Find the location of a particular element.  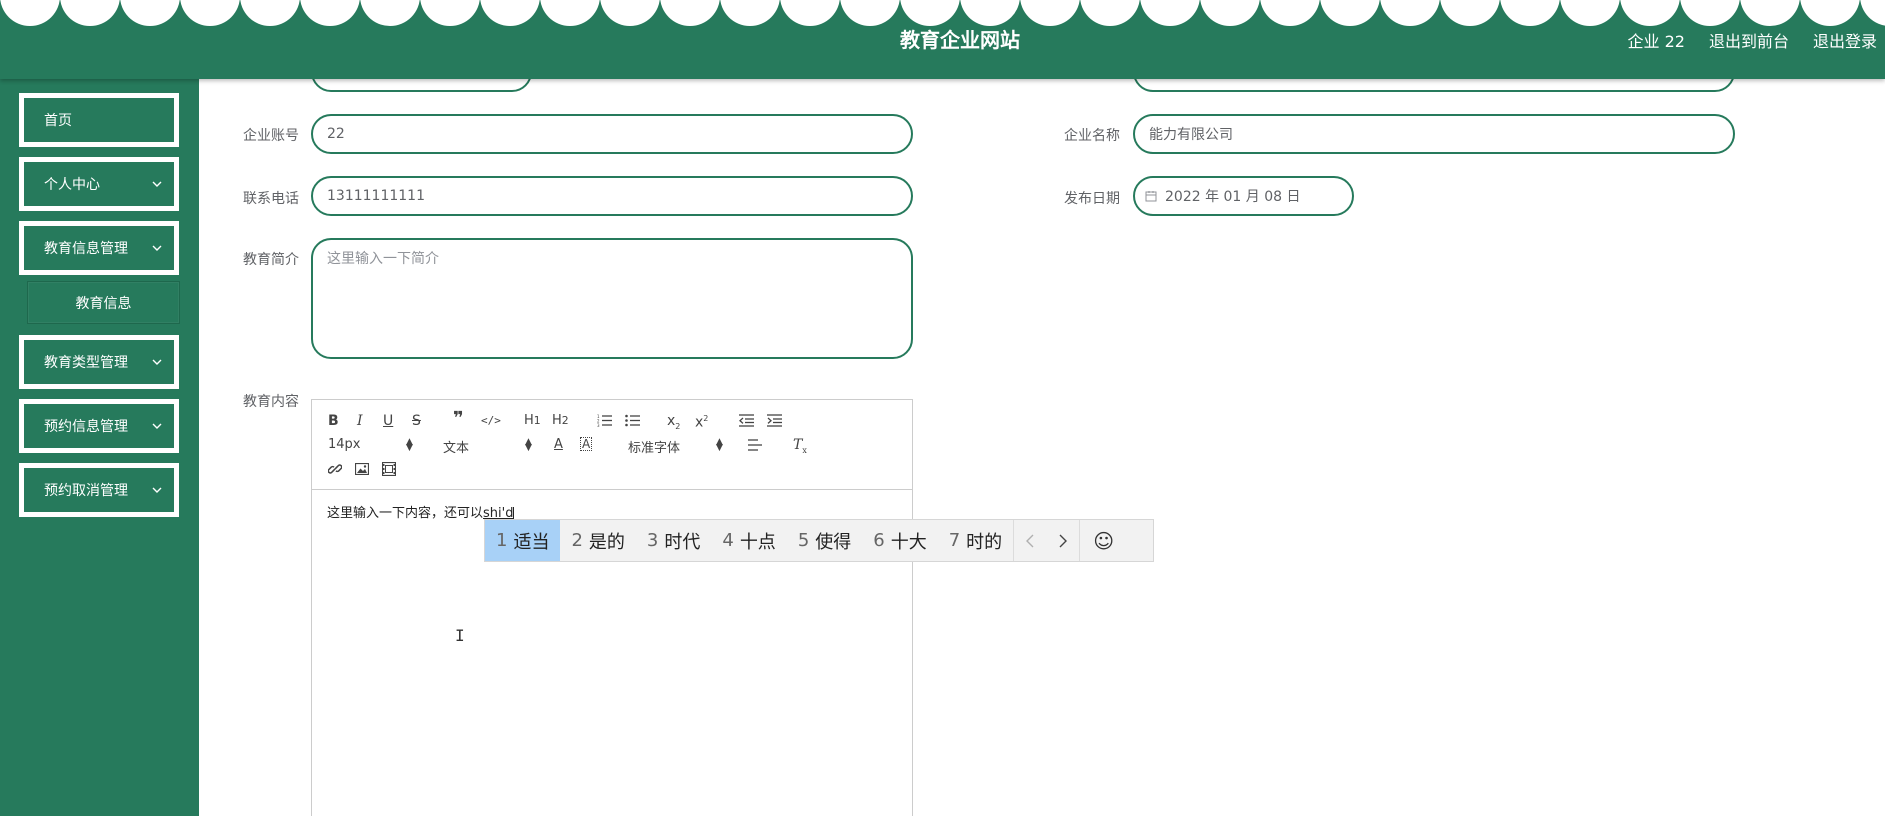

chevron-left-icon is located at coordinates (1030, 540).